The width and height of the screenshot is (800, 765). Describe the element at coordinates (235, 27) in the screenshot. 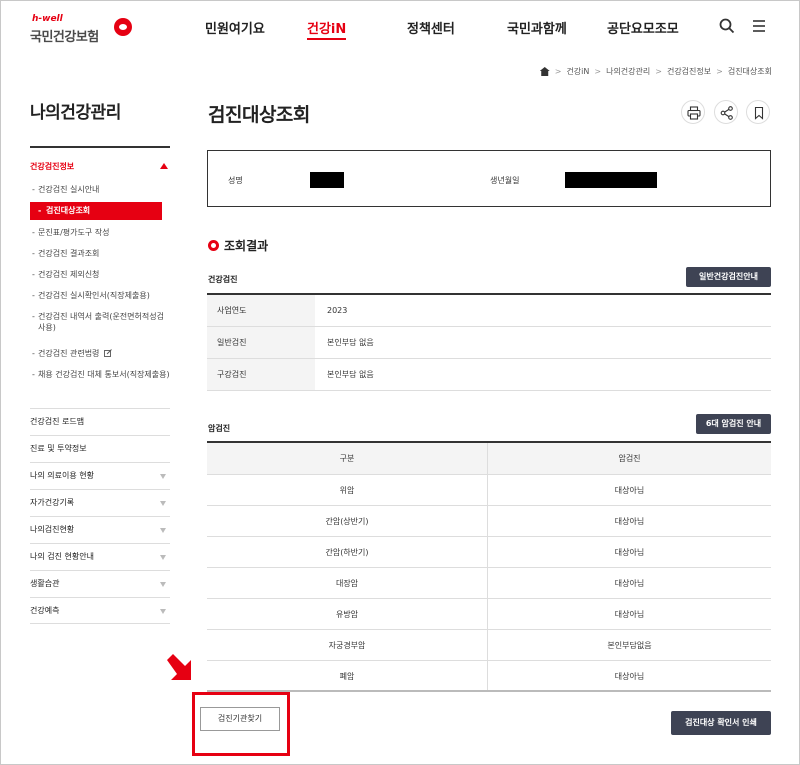

I see `nav-item-minwon: 민원여기요` at that location.